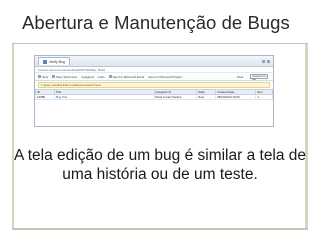 This screenshot has height=240, width=320. Describe the element at coordinates (306, 137) in the screenshot. I see `right-border` at that location.